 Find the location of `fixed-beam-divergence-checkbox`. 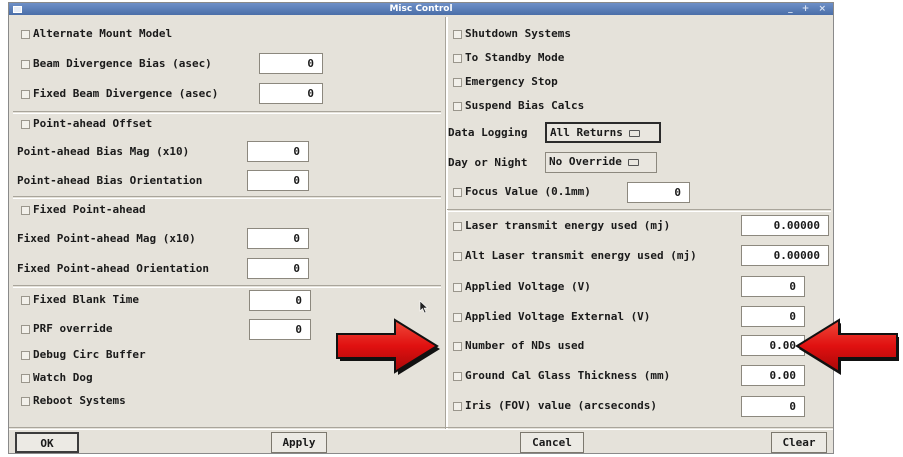

fixed-beam-divergence-checkbox is located at coordinates (25, 94).